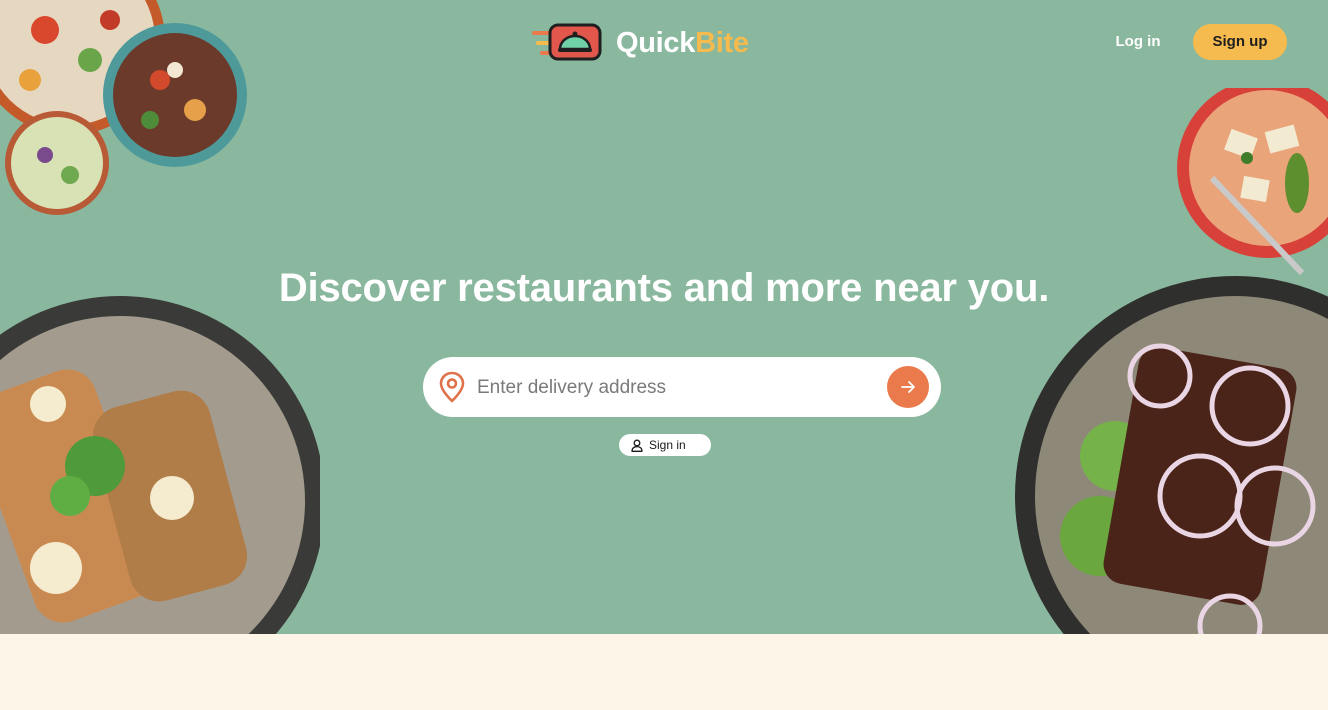 The height and width of the screenshot is (710, 1328). Describe the element at coordinates (452, 387) in the screenshot. I see `location-pin-icon` at that location.